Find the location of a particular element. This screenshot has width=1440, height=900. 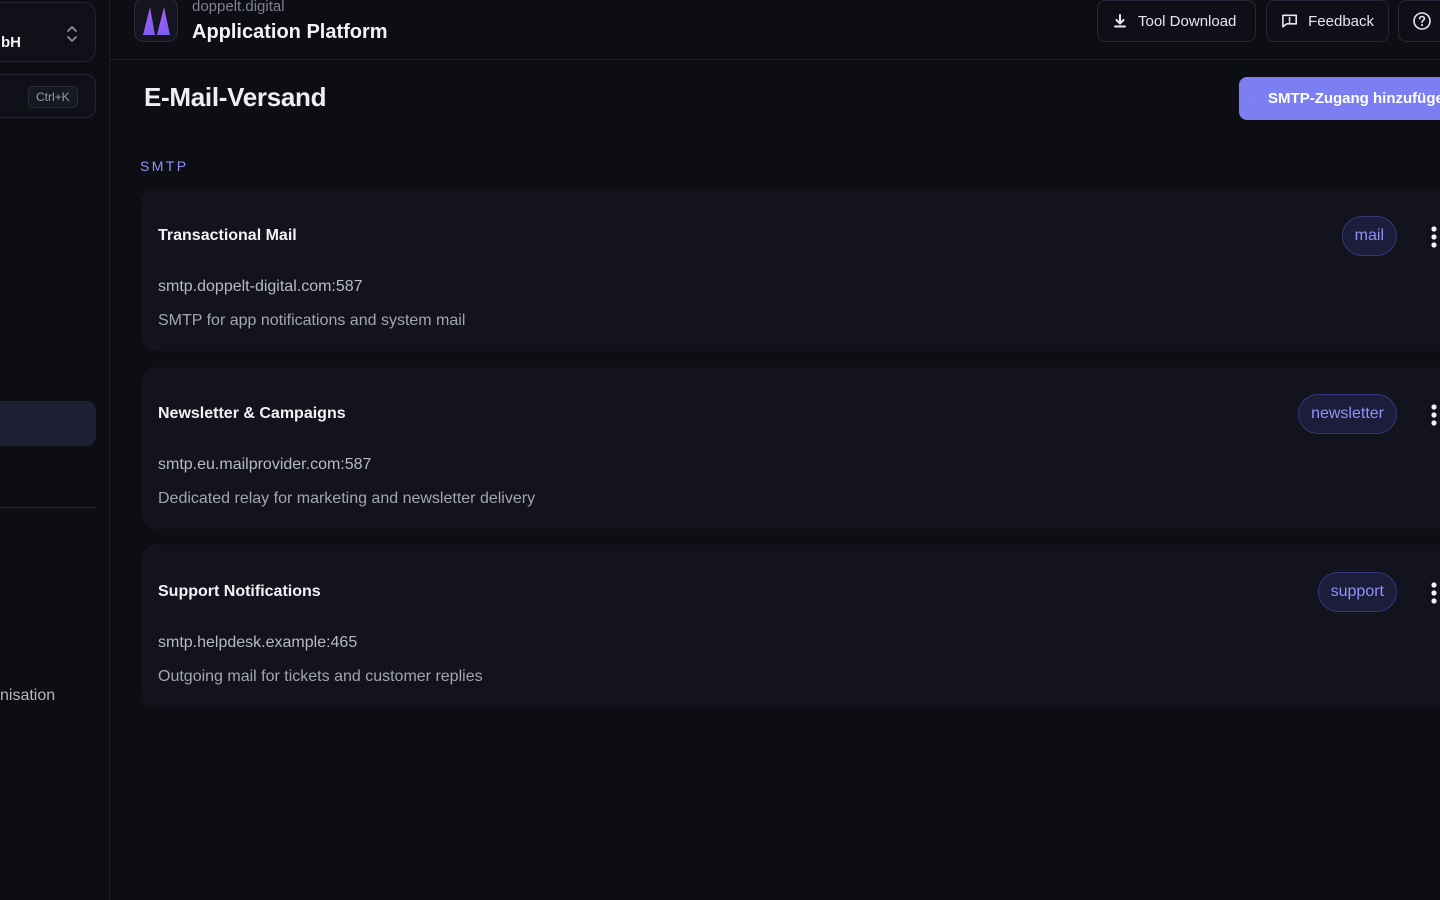

sidebar-search: Ctrl+K is located at coordinates (48, 96).